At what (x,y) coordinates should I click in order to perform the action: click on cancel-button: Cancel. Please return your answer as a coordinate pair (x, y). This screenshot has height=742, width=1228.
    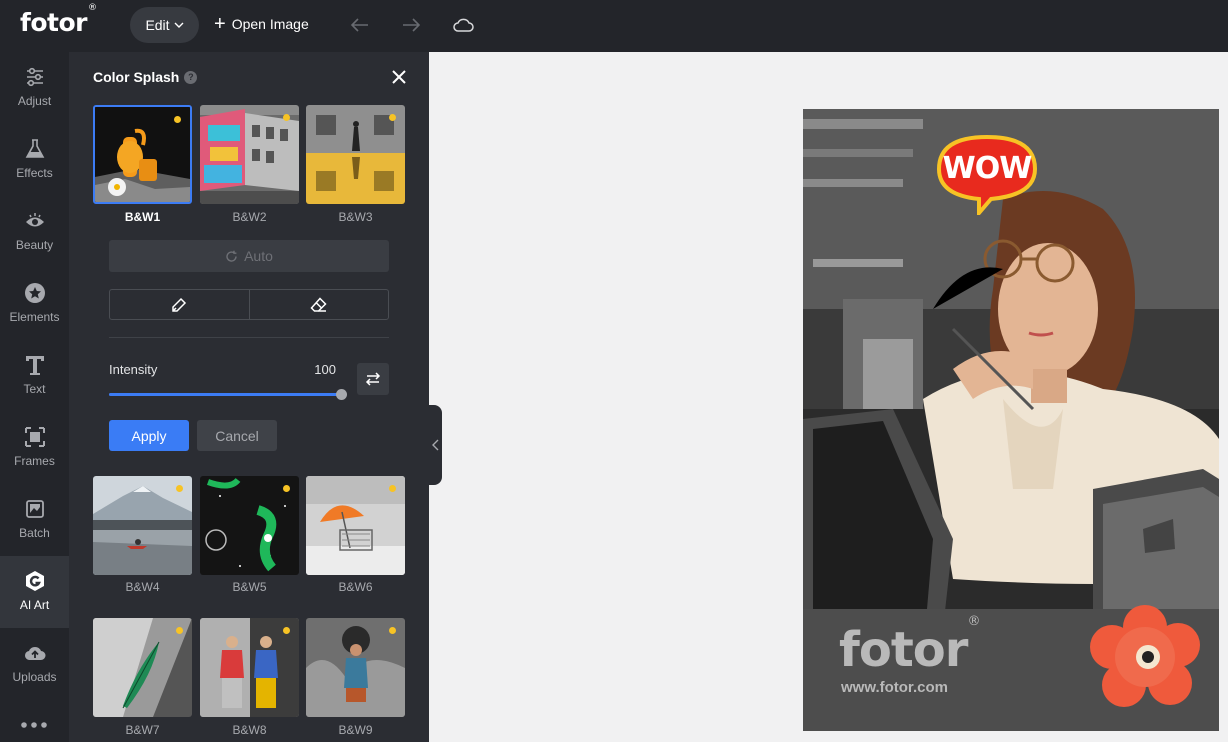
    Looking at the image, I should click on (237, 435).